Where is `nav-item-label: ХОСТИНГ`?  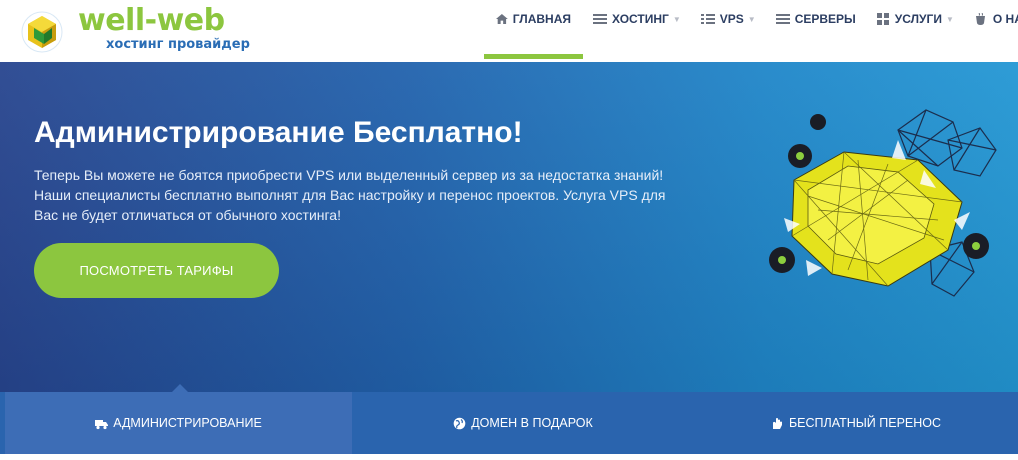
nav-item-label: ХОСТИНГ is located at coordinates (640, 19).